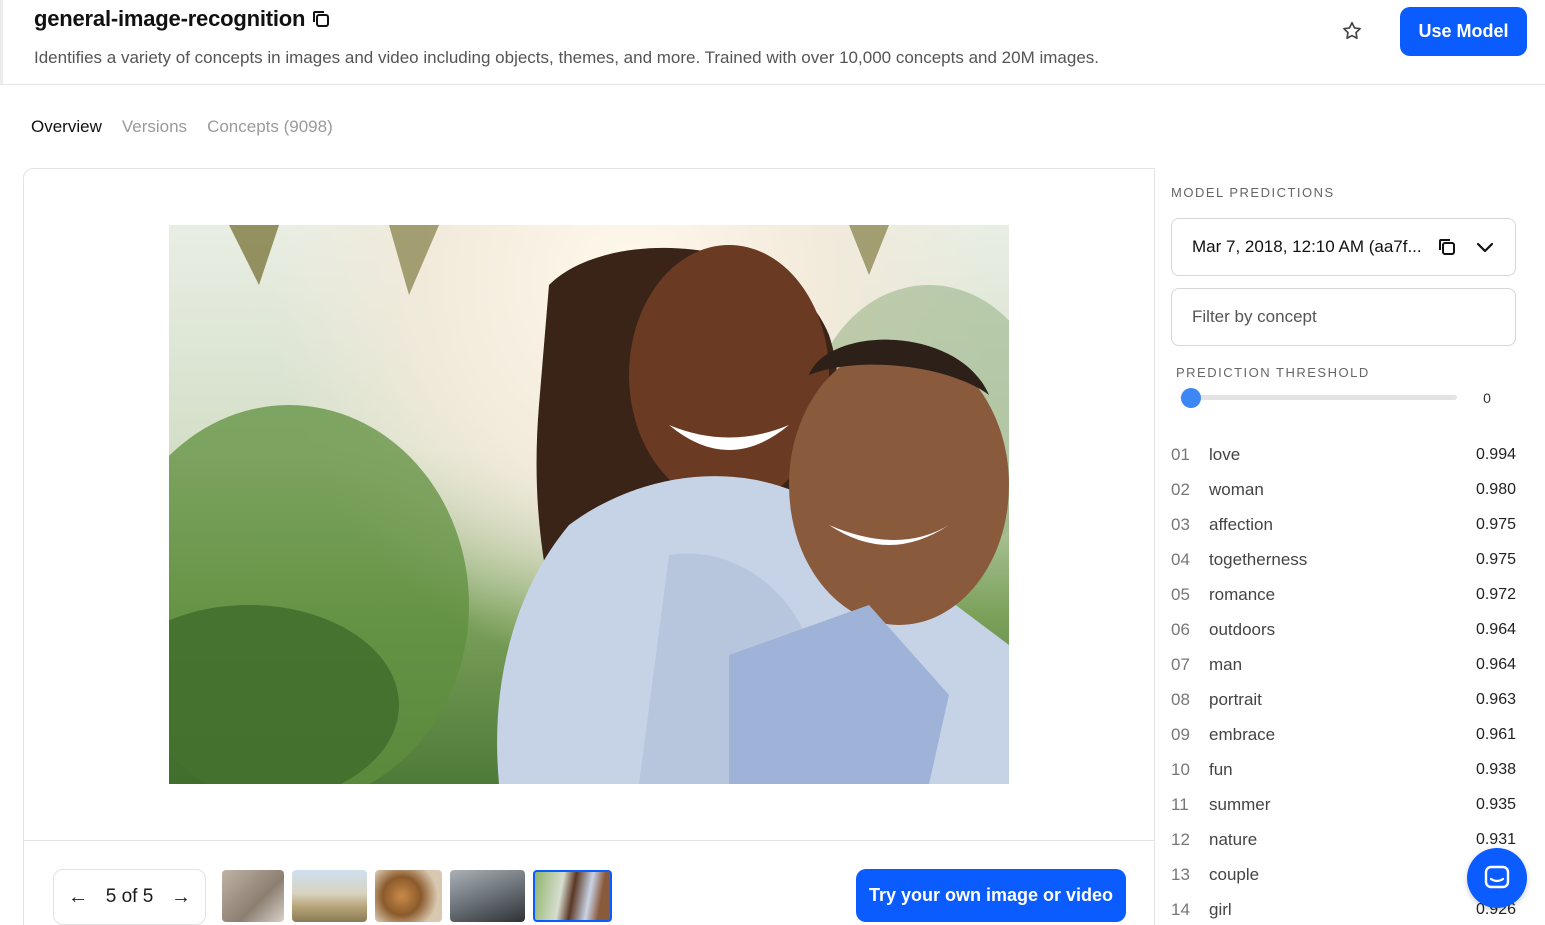 This screenshot has height=925, width=1545. I want to click on prediction-index: 01, so click(1180, 454).